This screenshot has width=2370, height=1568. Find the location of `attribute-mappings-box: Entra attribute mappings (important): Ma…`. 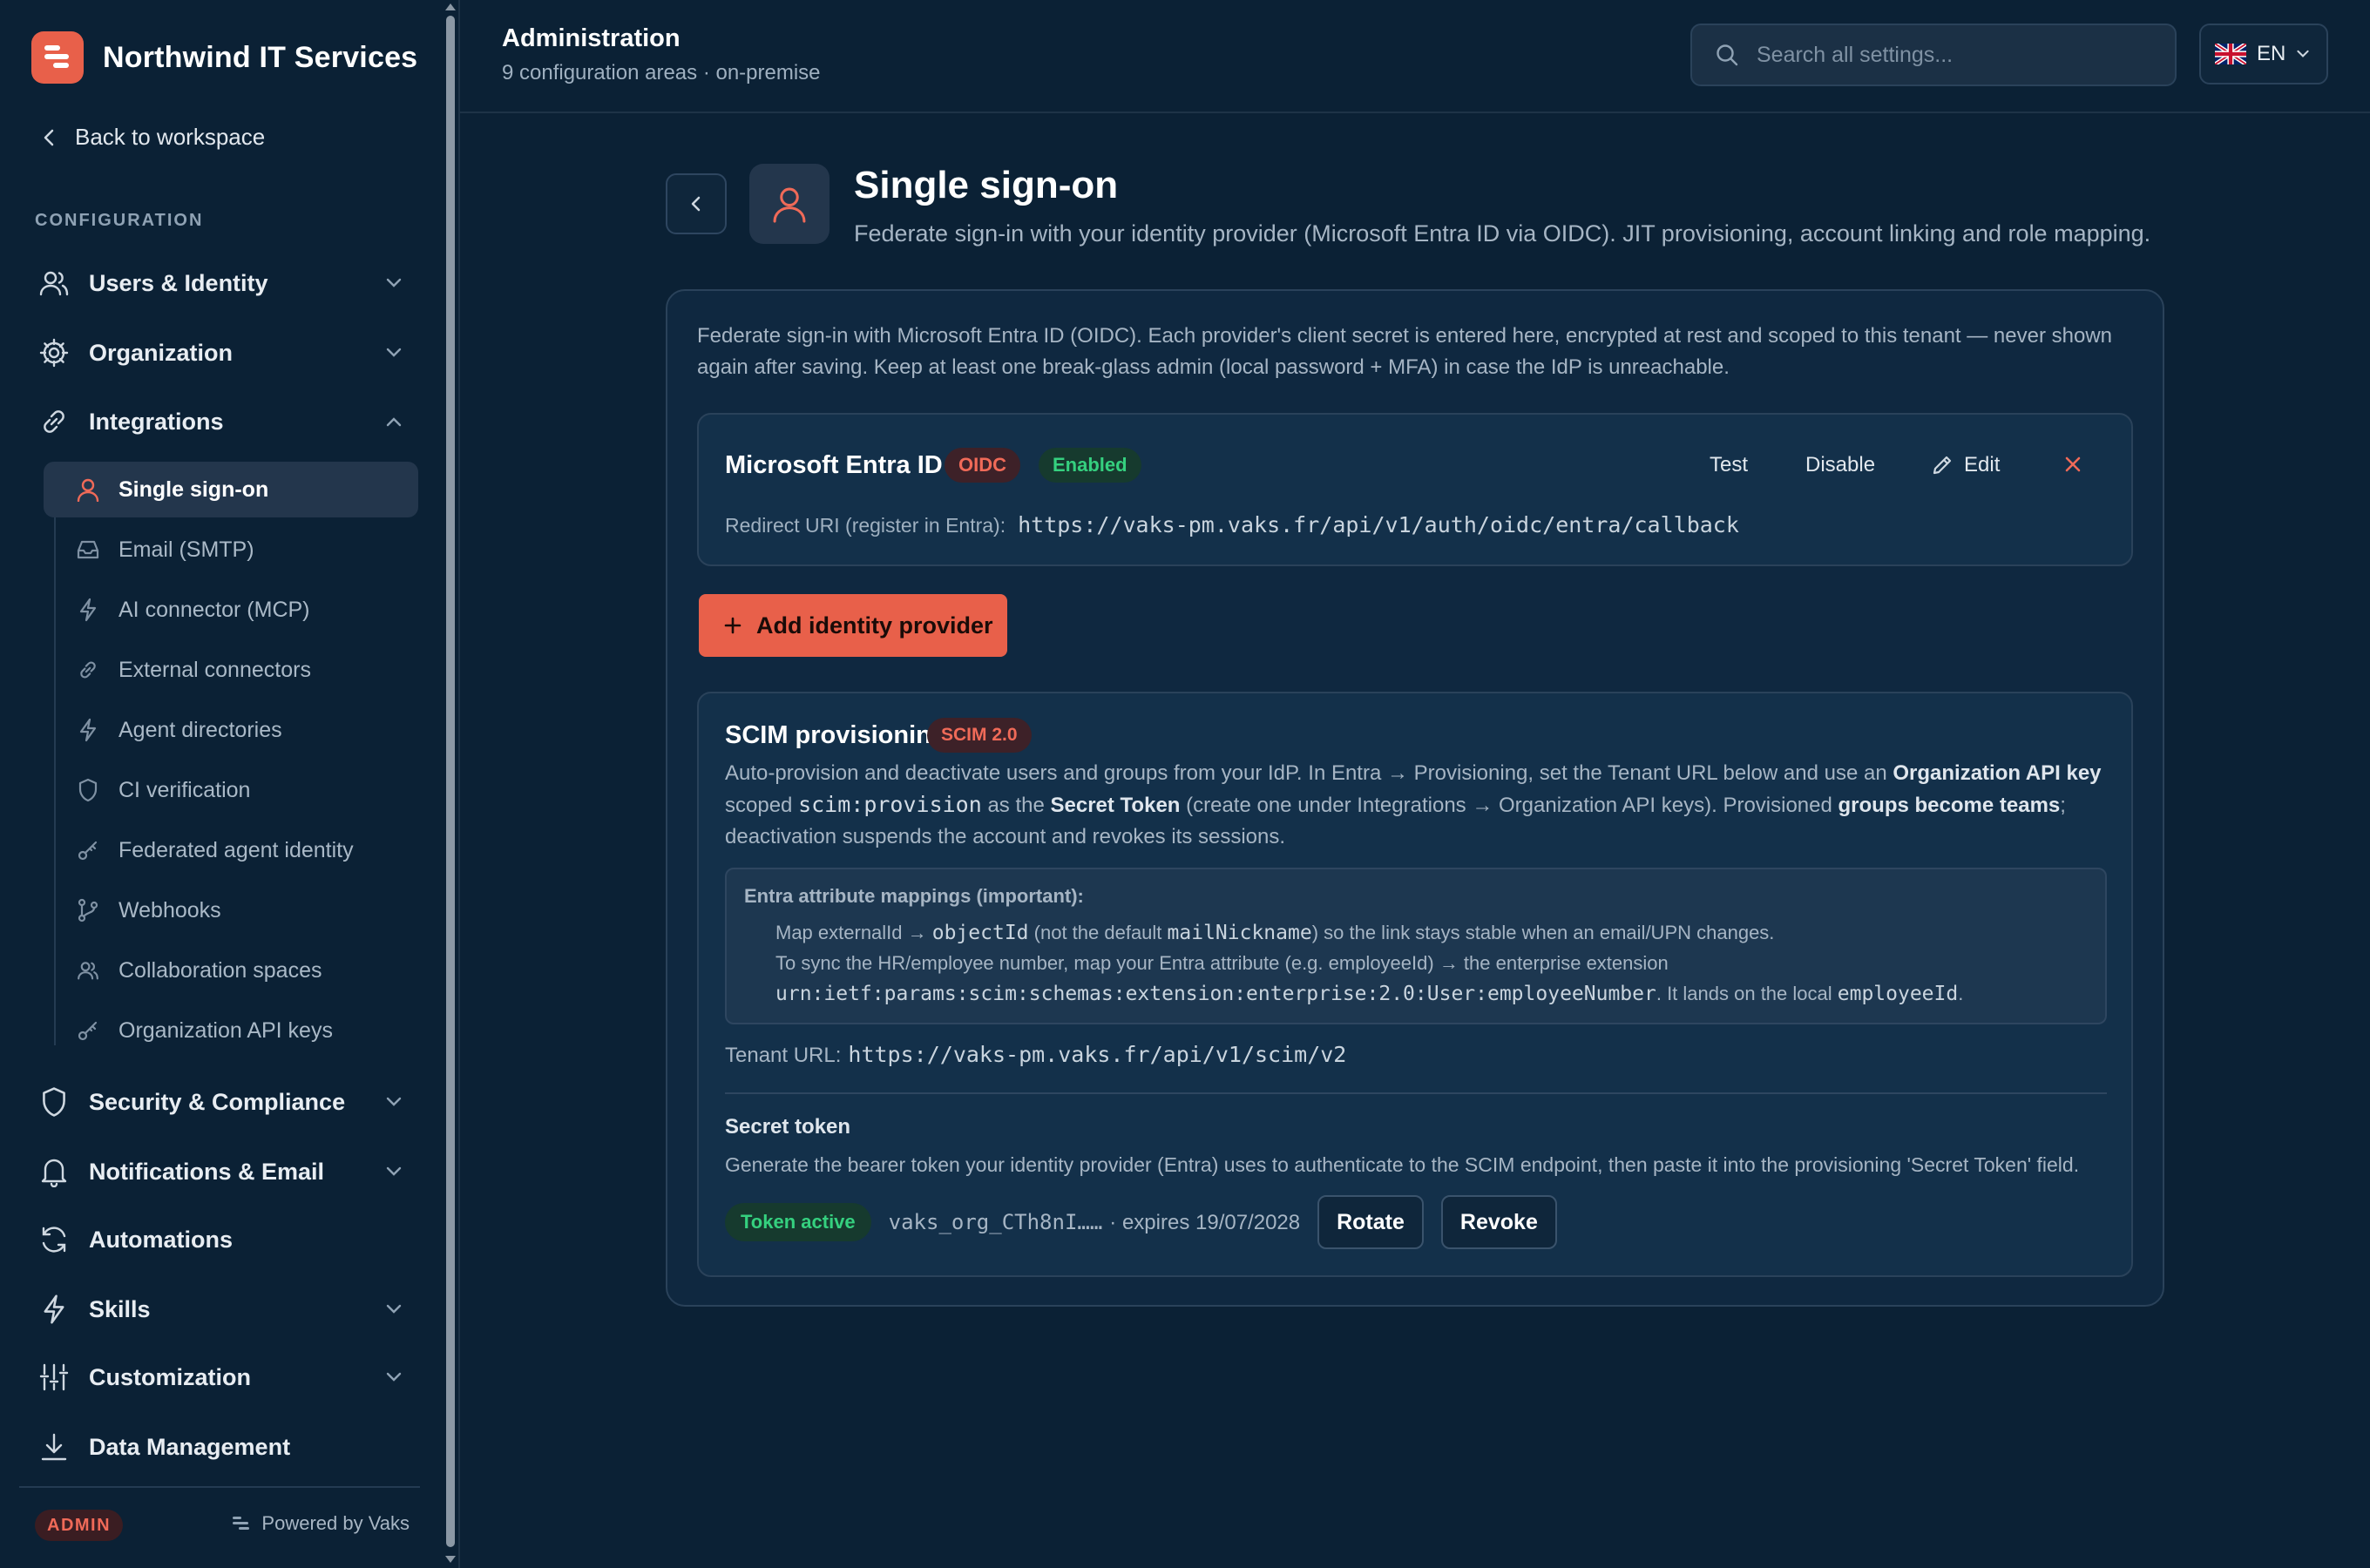

attribute-mappings-box: Entra attribute mappings (important): Ma… is located at coordinates (1416, 946).